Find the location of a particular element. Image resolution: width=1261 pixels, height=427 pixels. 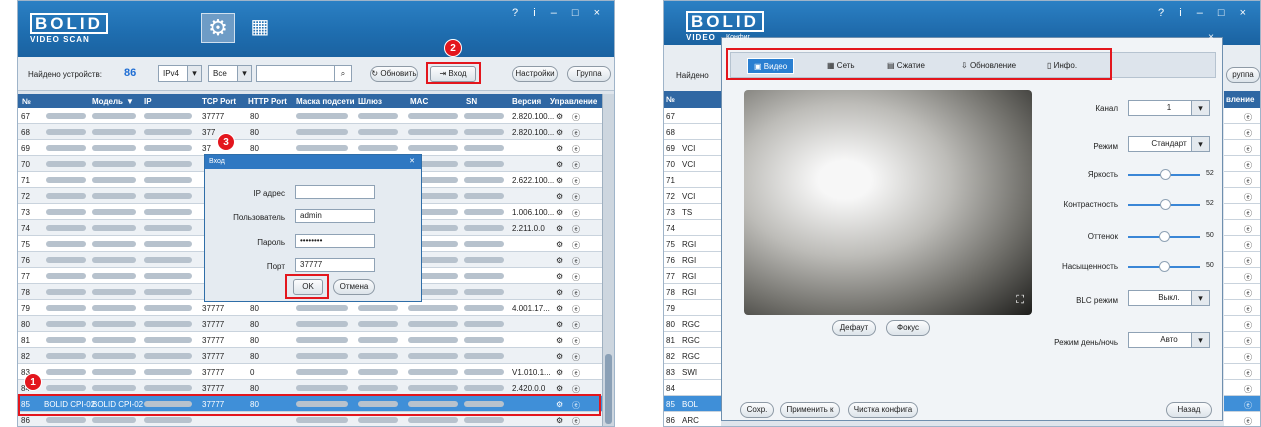

table-row: 68 is located at coordinates (692, 132).